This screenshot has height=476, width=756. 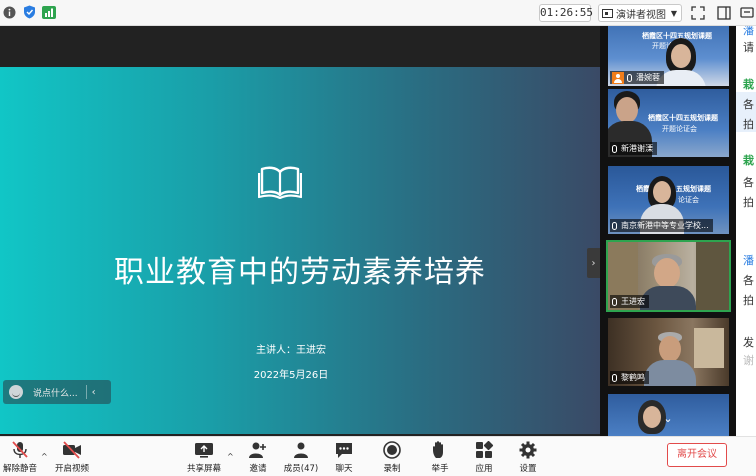 What do you see at coordinates (637, 77) in the screenshot?
I see `participant-name-tag: 潘婉蓉` at bounding box center [637, 77].